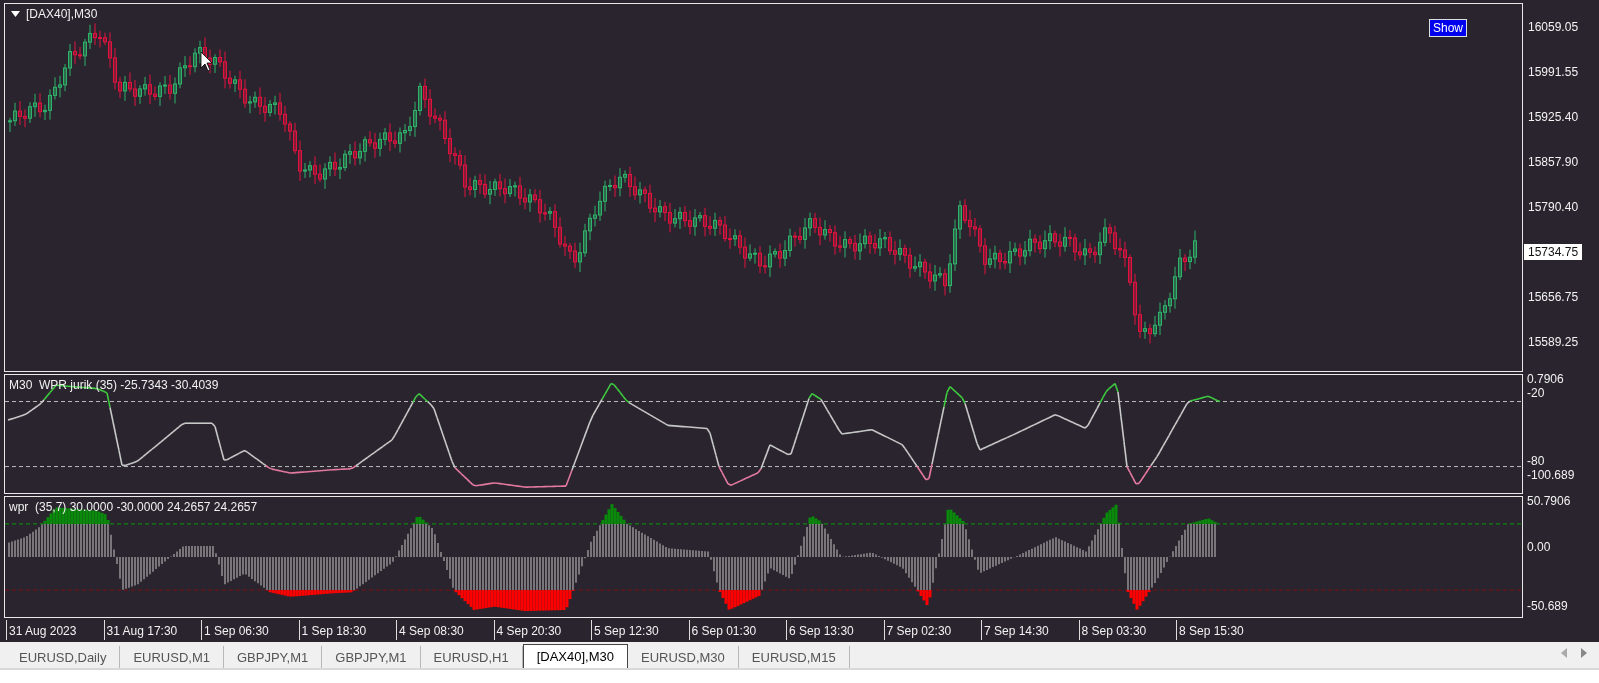 The height and width of the screenshot is (683, 1599). Describe the element at coordinates (1551, 475) in the screenshot. I see `indicator-tick: -100.689` at that location.